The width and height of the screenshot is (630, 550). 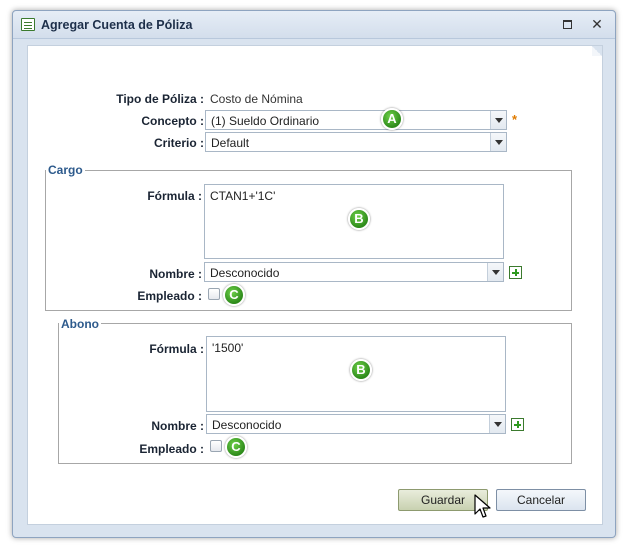 What do you see at coordinates (245, 273) in the screenshot?
I see `cargo-nombre-value: Desconocido` at bounding box center [245, 273].